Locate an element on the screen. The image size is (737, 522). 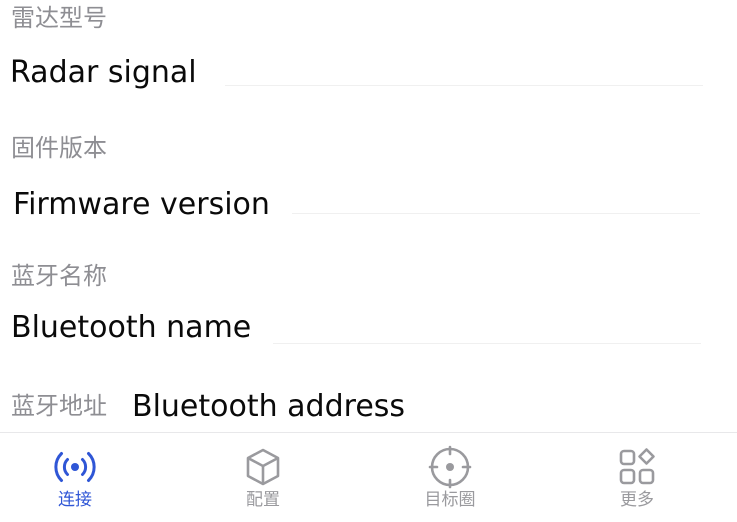
target-icon is located at coordinates (450, 467).